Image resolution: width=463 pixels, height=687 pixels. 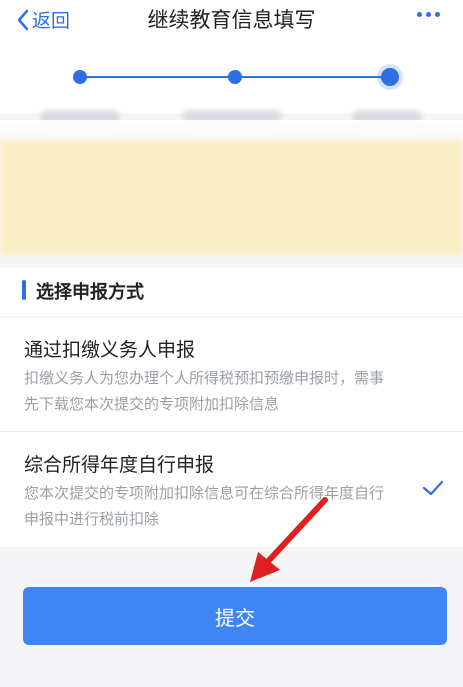 I want to click on section-header: 选择申报方式, so click(x=231, y=292).